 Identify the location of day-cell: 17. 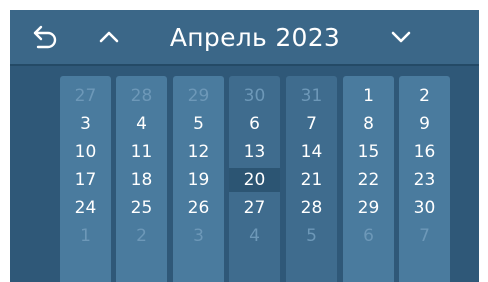
(85, 180).